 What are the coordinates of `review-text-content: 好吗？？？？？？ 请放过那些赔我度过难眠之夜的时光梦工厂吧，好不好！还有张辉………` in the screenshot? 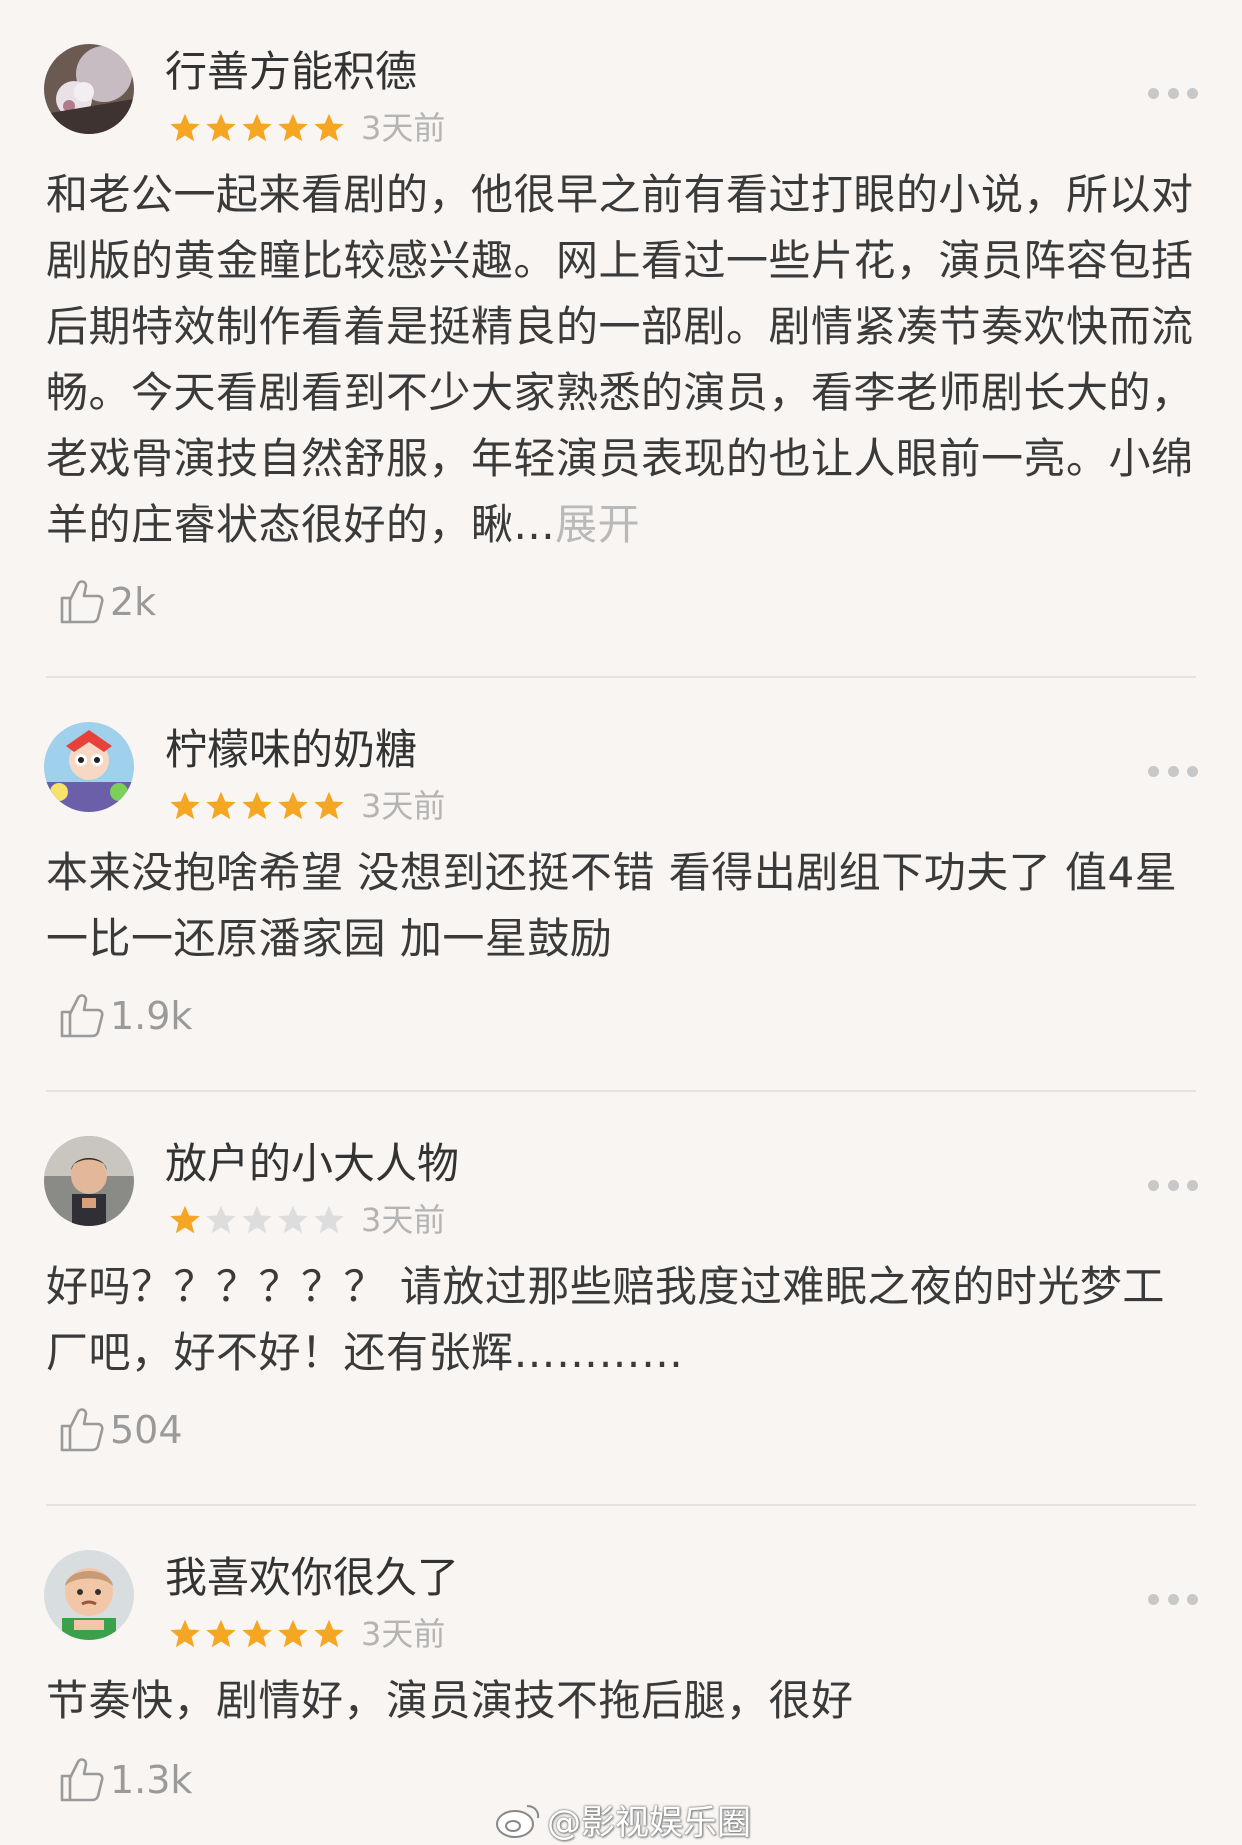 It's located at (605, 1319).